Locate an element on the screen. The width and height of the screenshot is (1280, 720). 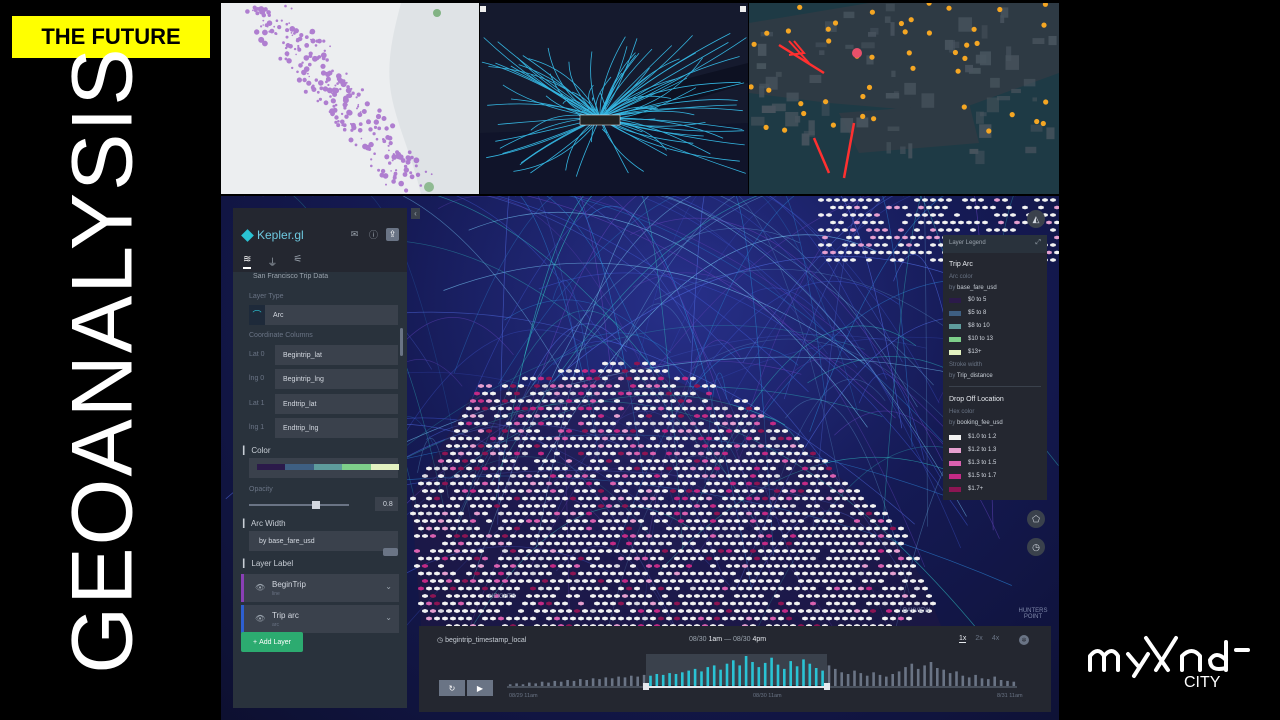
expand-icon: ⤢ is located at coordinates (1038, 243).